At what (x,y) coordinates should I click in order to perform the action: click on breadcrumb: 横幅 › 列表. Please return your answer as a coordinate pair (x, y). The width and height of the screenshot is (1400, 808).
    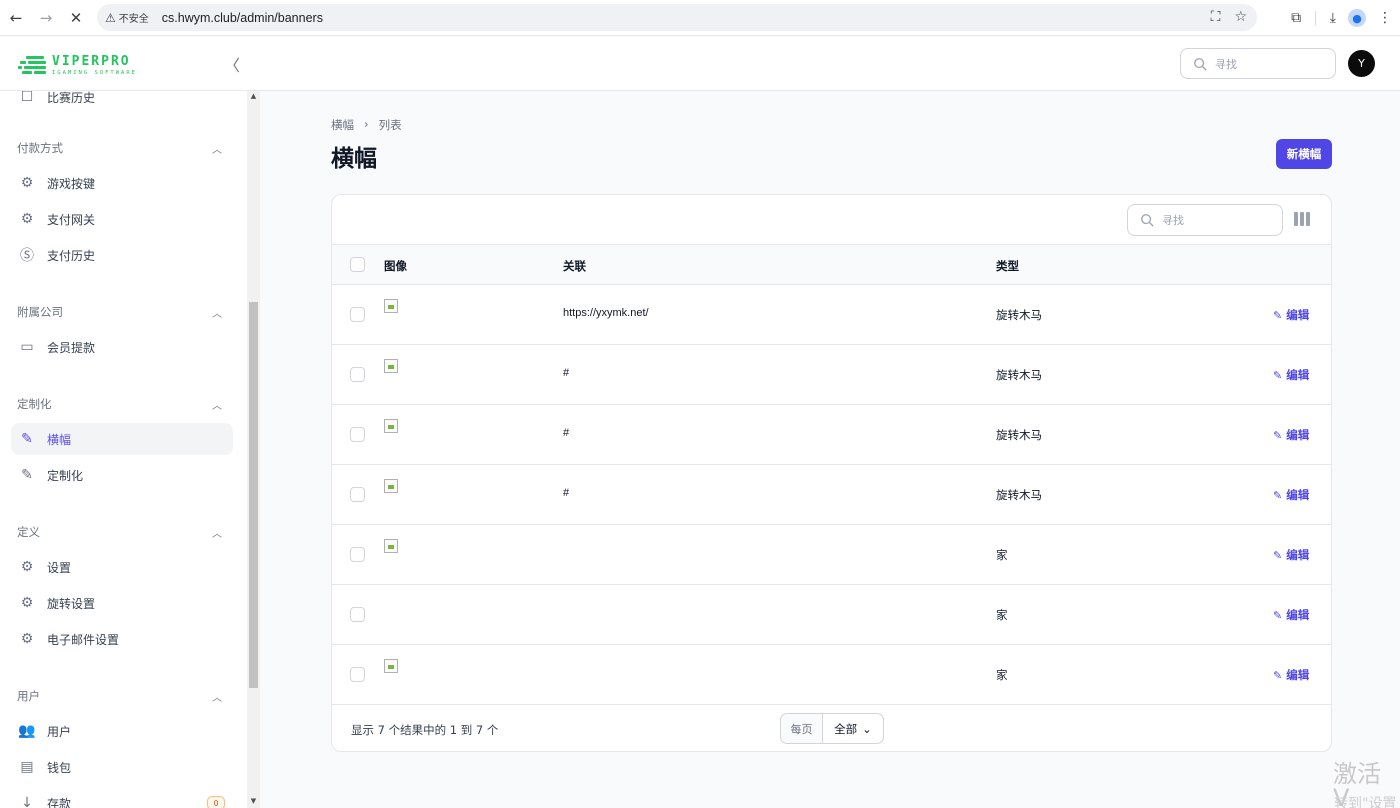
    Looking at the image, I should click on (366, 125).